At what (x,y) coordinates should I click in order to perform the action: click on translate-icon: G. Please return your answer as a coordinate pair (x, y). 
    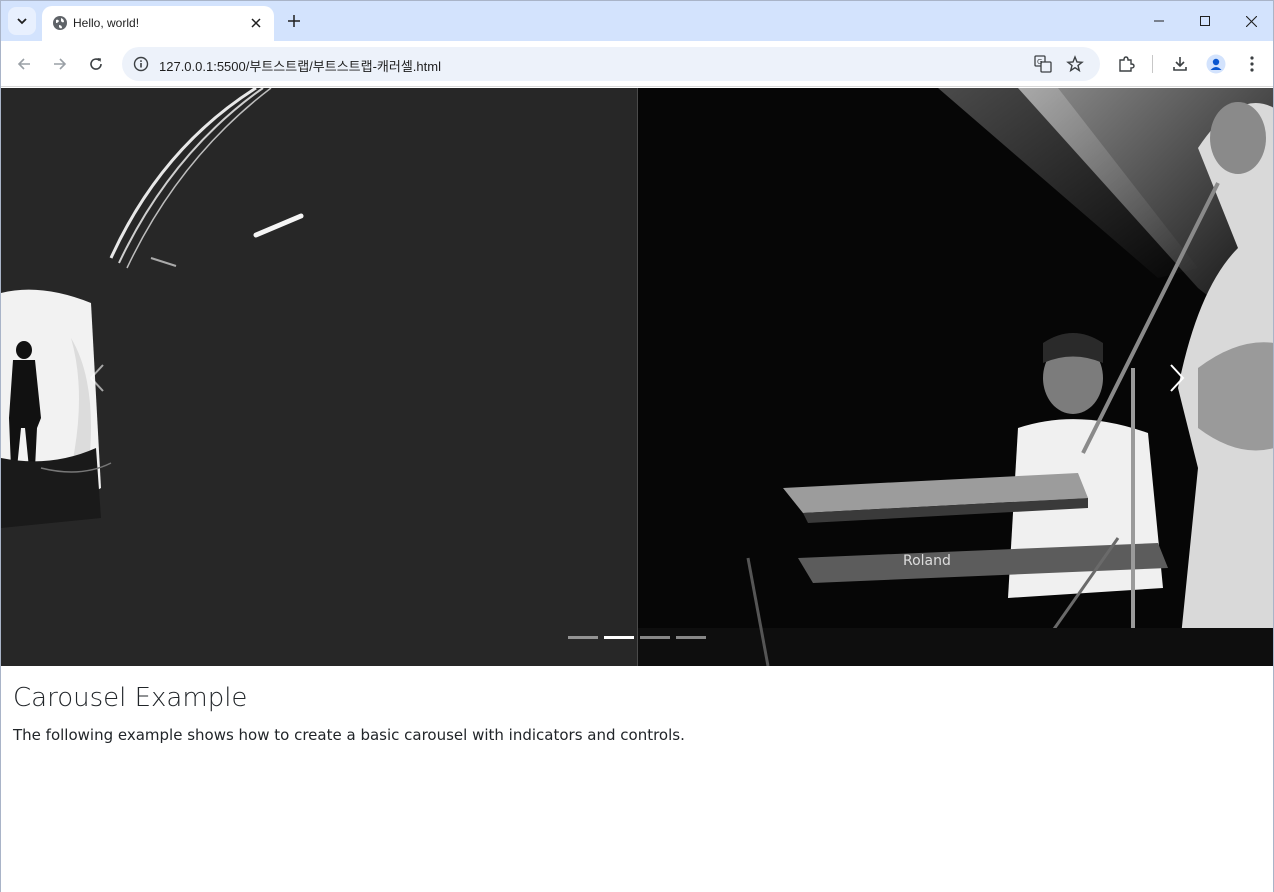
    Looking at the image, I should click on (1043, 64).